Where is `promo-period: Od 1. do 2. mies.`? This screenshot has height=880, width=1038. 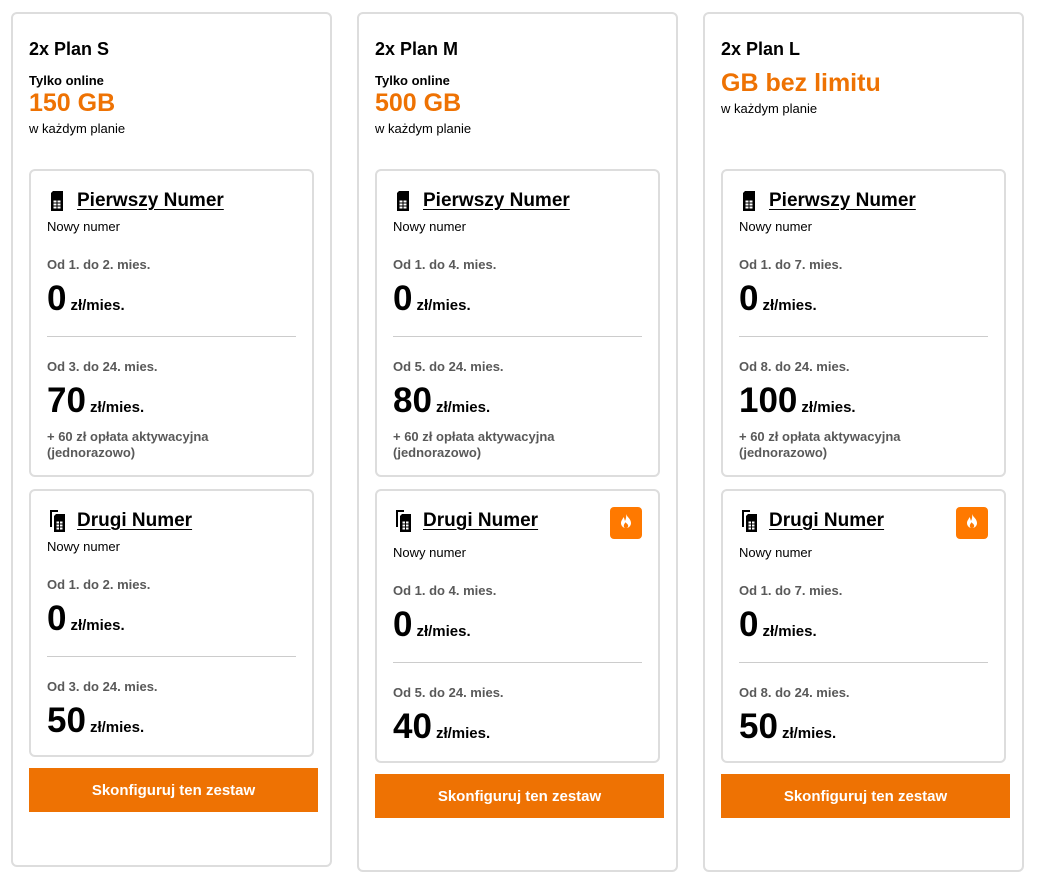 promo-period: Od 1. do 2. mies. is located at coordinates (99, 584).